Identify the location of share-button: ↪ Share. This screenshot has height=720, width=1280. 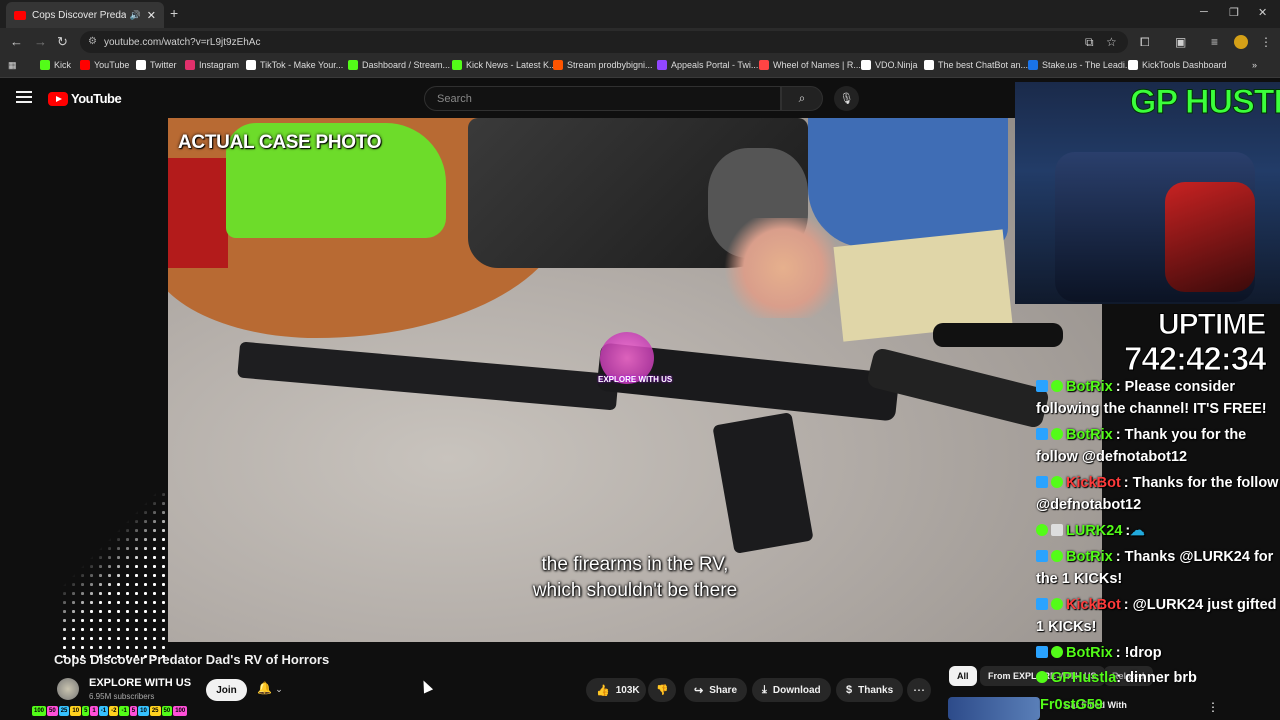
(716, 690).